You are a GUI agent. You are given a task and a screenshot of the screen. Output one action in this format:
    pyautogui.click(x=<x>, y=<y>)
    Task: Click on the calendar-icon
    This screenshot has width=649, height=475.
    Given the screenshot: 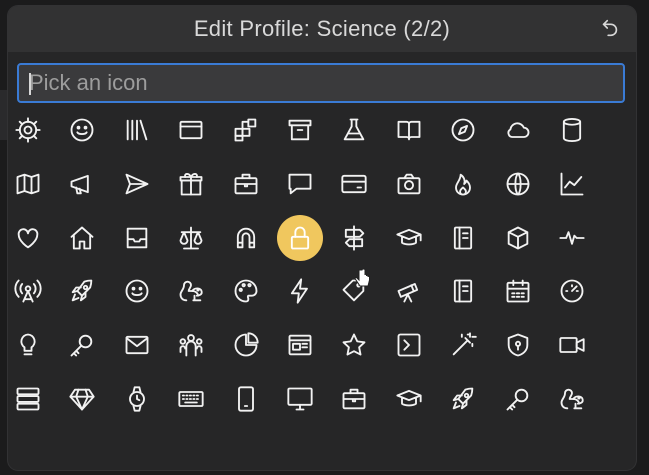 What is the action you would take?
    pyautogui.click(x=518, y=291)
    